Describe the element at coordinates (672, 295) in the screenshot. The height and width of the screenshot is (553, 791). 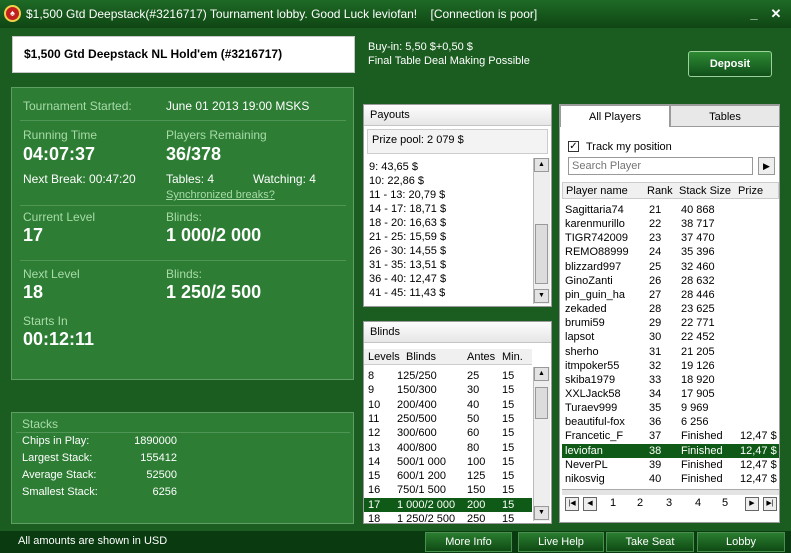
I see `table-row: pin_guin_ha 27 28 446` at that location.